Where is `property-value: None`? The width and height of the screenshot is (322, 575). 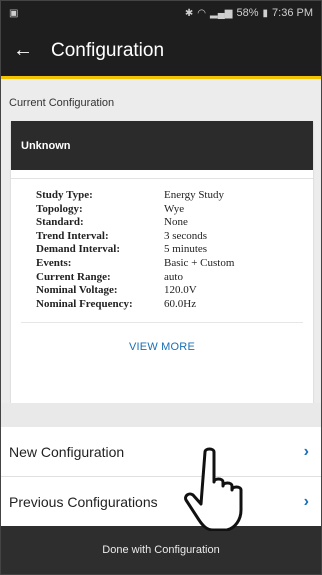
property-value: None is located at coordinates (176, 222).